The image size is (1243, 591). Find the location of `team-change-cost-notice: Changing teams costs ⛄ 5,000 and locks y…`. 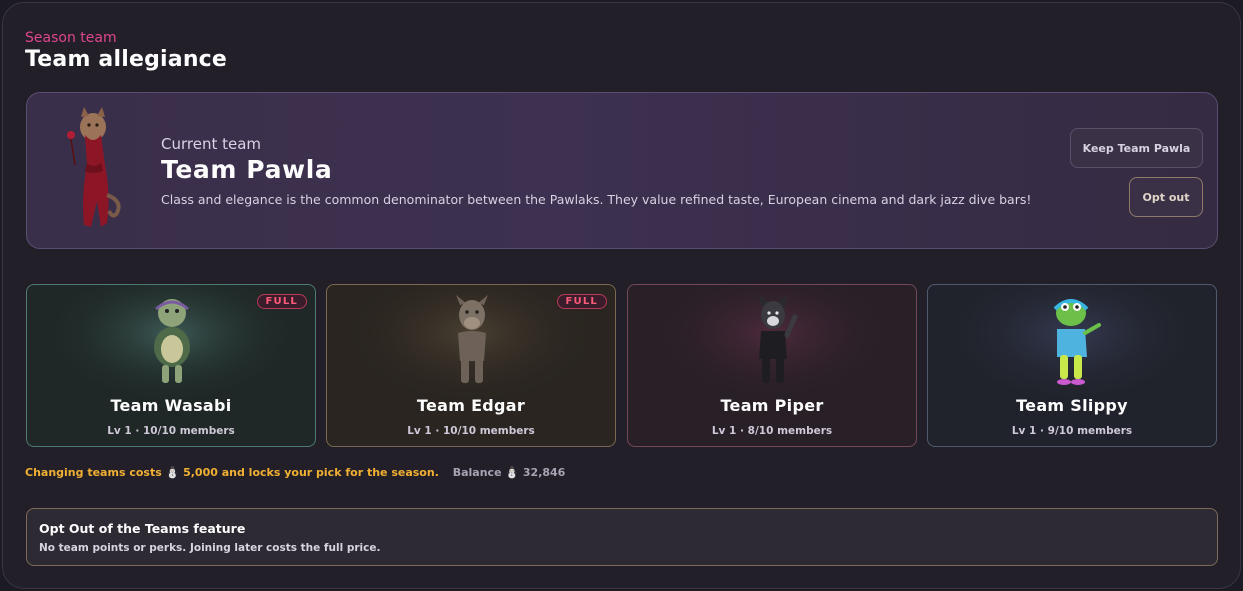

team-change-cost-notice: Changing teams costs ⛄ 5,000 and locks y… is located at coordinates (295, 472).